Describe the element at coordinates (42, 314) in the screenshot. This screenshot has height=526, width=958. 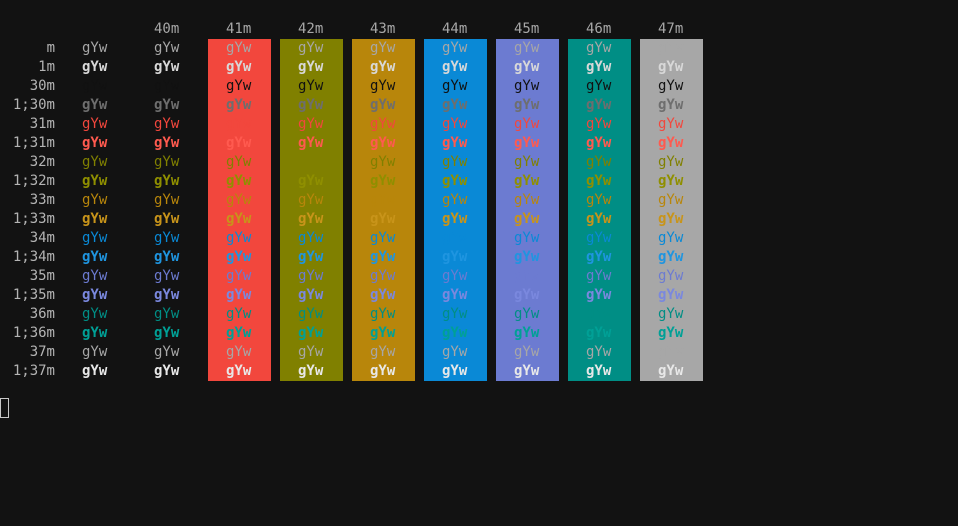
I see `row-label-36m: 36m` at that location.